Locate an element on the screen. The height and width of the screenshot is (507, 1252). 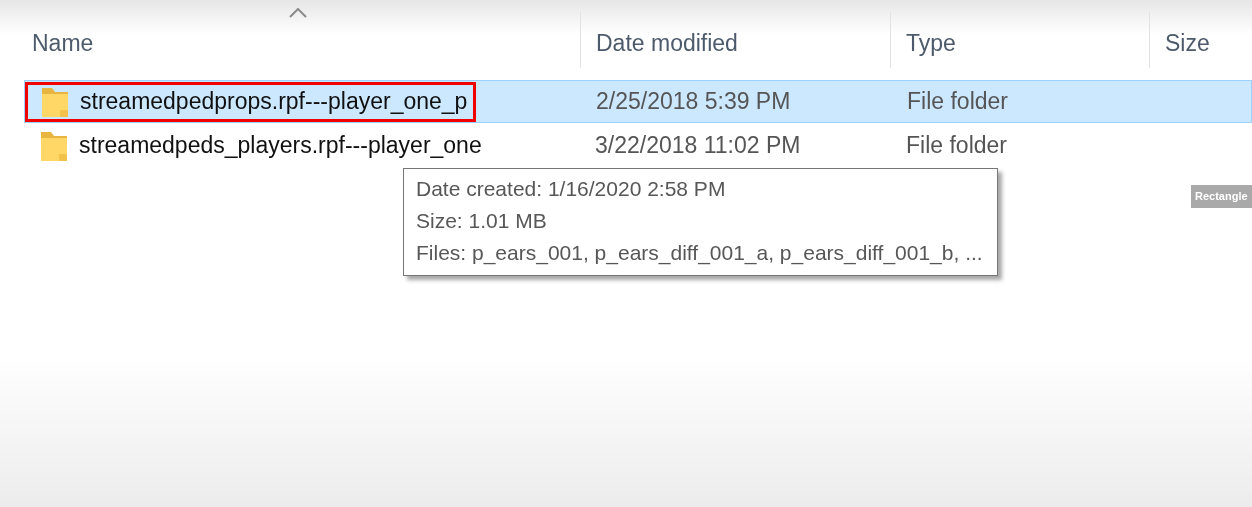
overlay-label: Rectangle is located at coordinates (1221, 196).